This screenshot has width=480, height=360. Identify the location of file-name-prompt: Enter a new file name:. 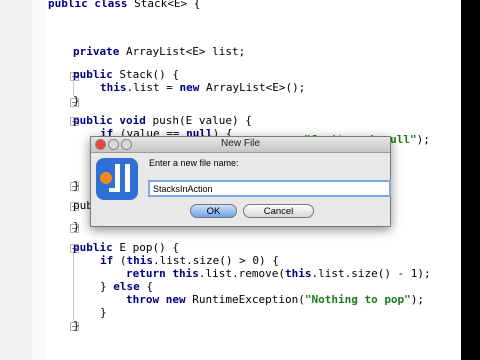
(194, 163).